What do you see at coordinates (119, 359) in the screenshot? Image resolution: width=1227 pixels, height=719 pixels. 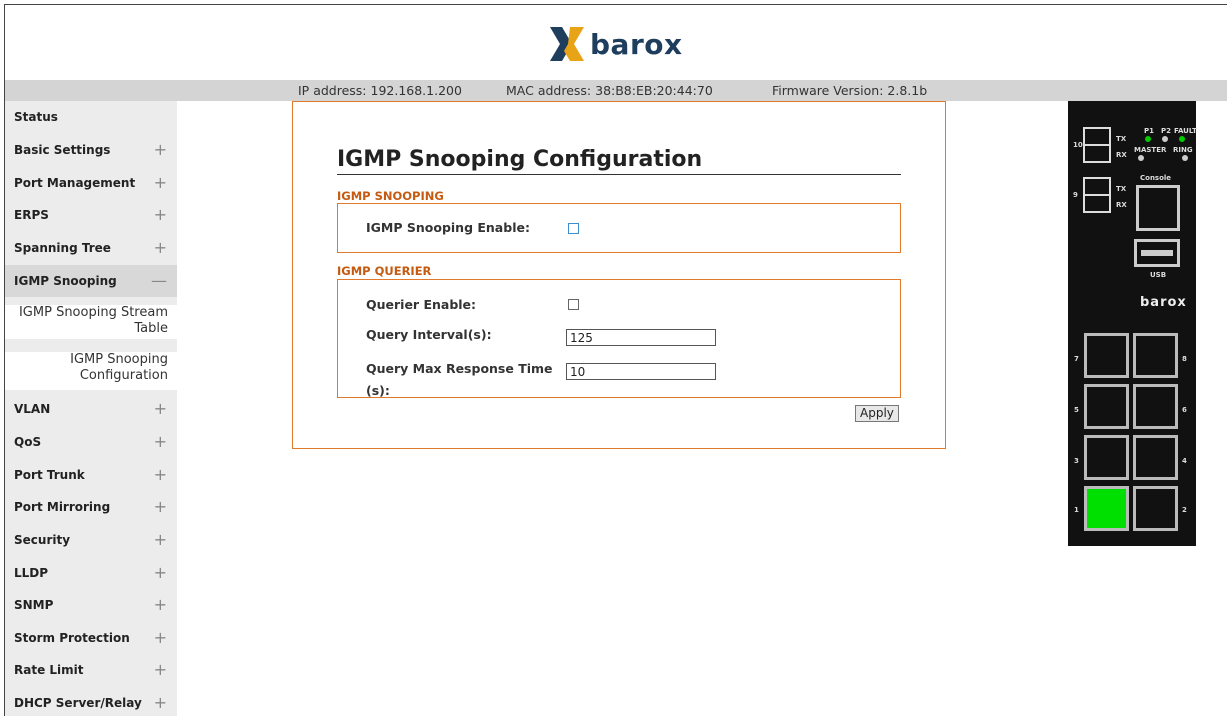 I see `subitem-label-line1: IGMP Snooping` at bounding box center [119, 359].